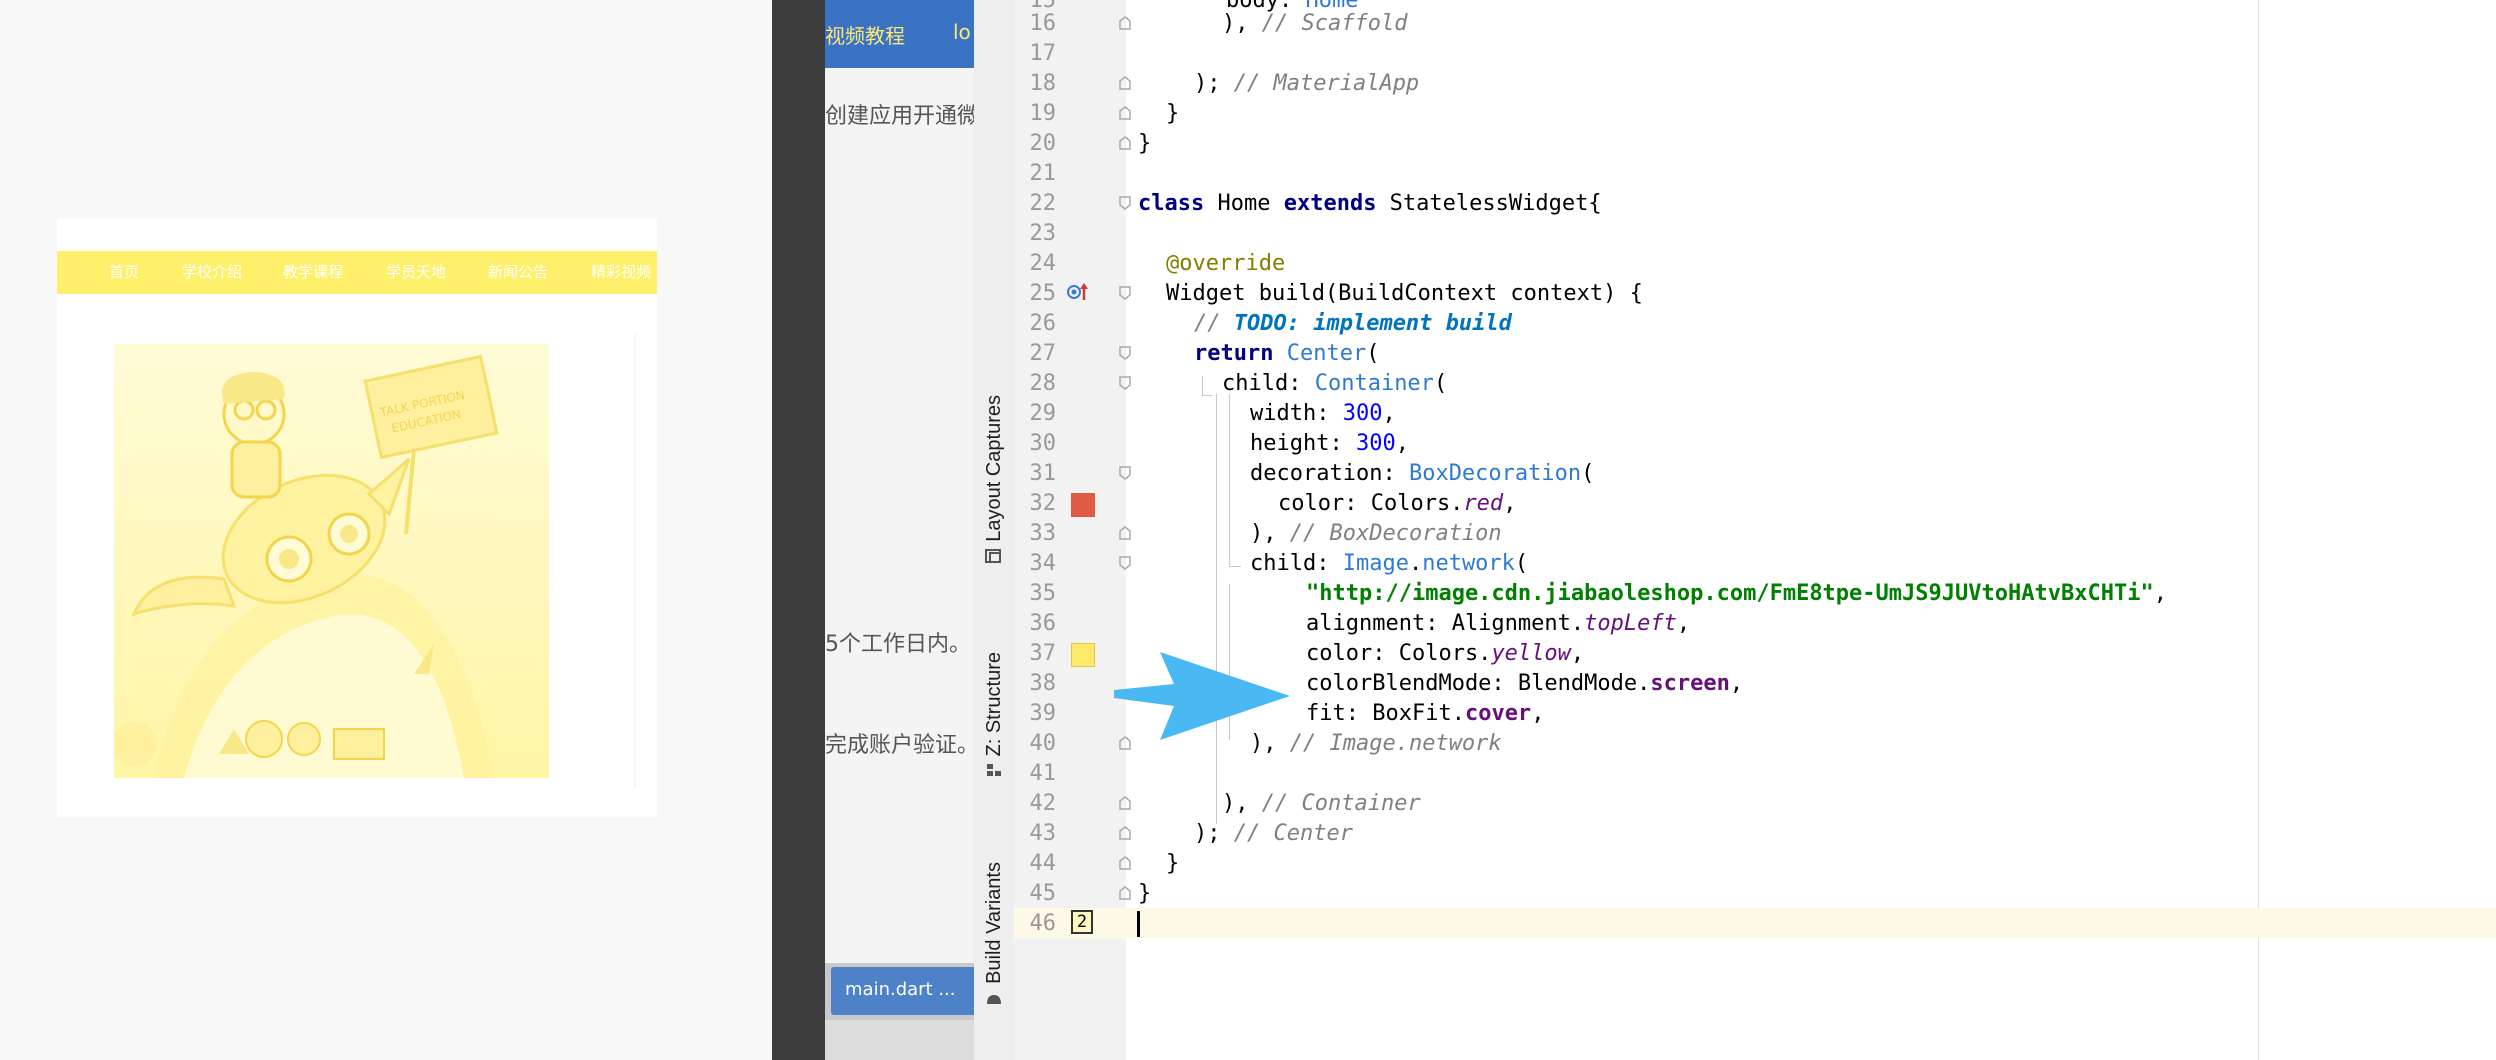 This screenshot has height=1060, width=2496. Describe the element at coordinates (865, 34) in the screenshot. I see `background-header-link: 视频教程` at that location.